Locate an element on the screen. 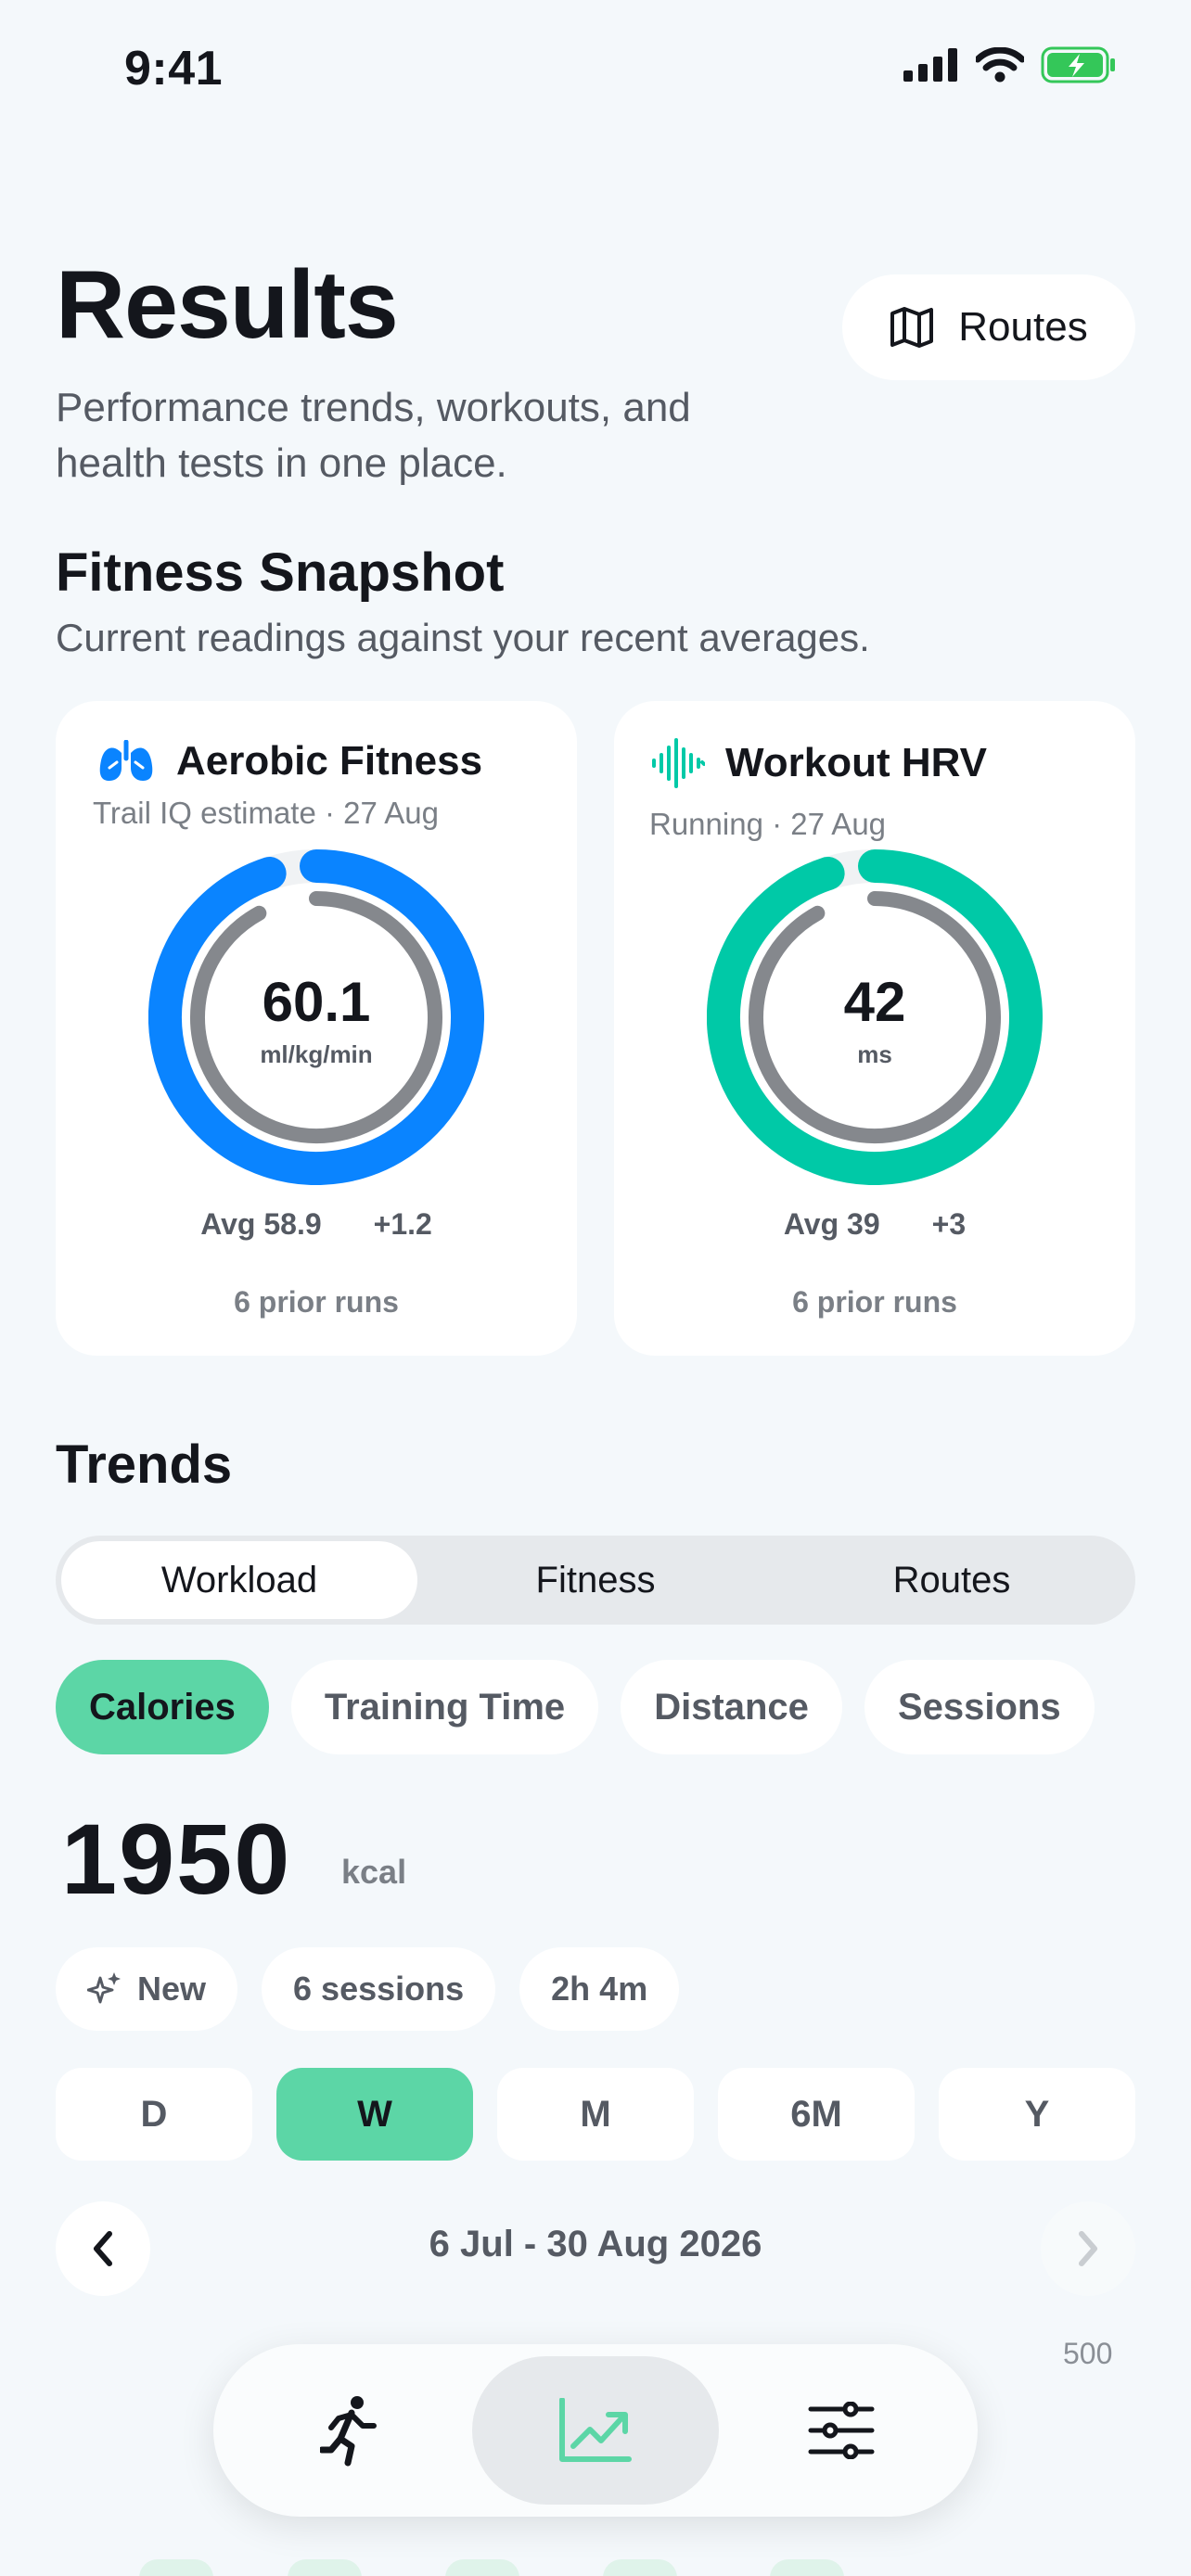  status-icons is located at coordinates (1010, 64).